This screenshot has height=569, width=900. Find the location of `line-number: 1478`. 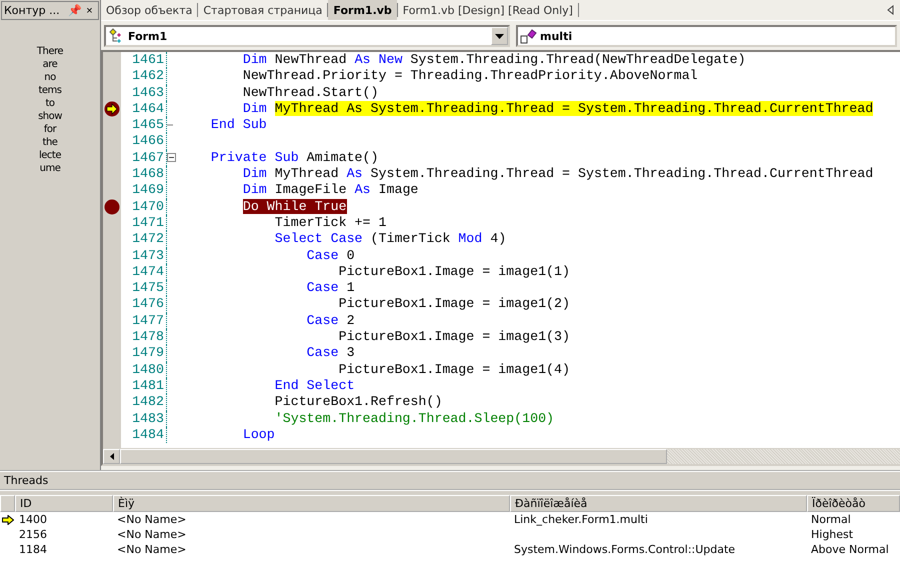

line-number: 1478 is located at coordinates (144, 337).